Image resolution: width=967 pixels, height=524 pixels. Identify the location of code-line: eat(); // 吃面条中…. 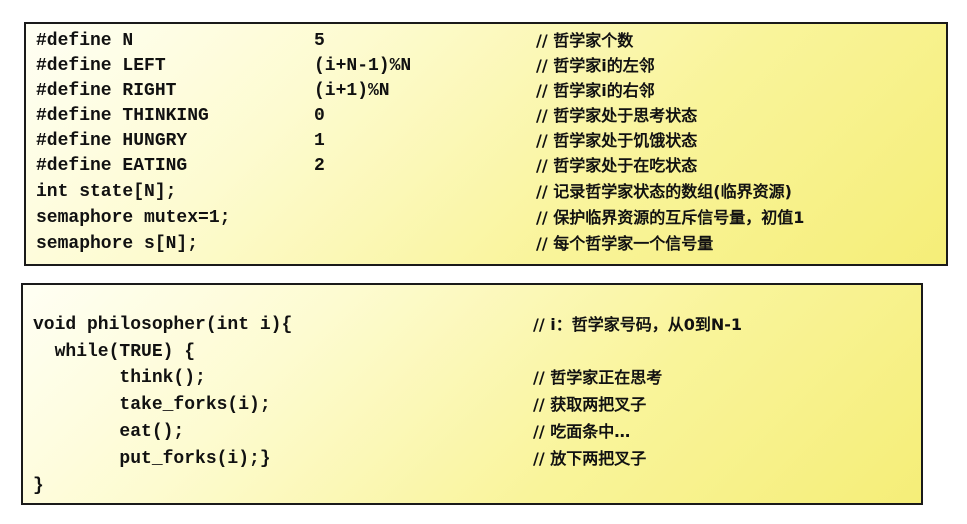
(472, 432).